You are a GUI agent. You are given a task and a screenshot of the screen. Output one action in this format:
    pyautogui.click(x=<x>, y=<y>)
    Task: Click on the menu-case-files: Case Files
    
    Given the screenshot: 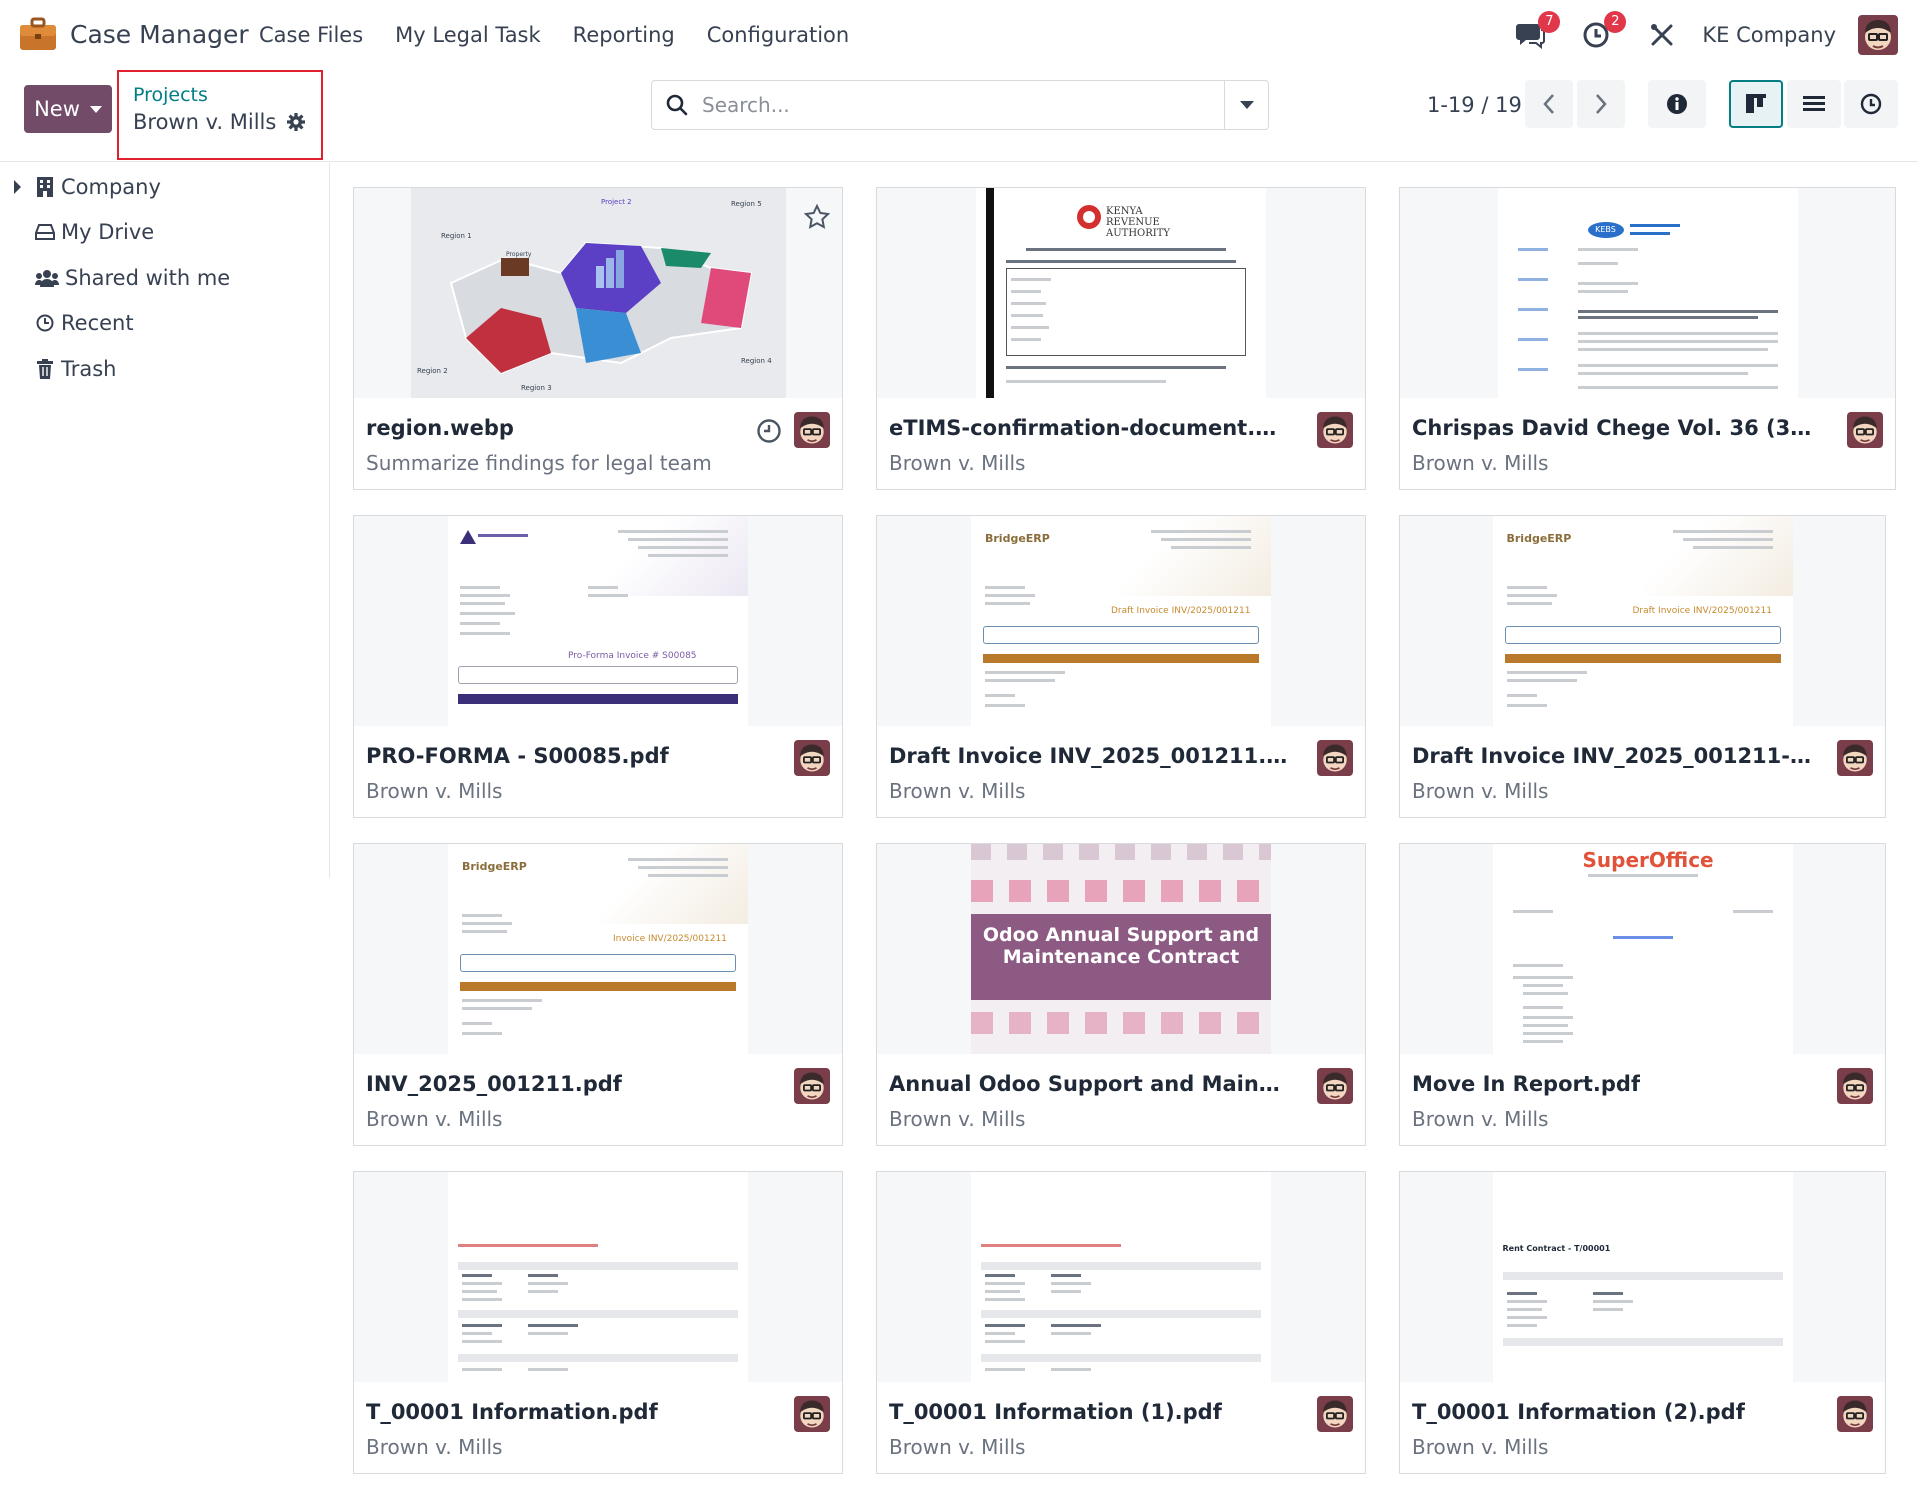 What is the action you would take?
    pyautogui.click(x=311, y=35)
    